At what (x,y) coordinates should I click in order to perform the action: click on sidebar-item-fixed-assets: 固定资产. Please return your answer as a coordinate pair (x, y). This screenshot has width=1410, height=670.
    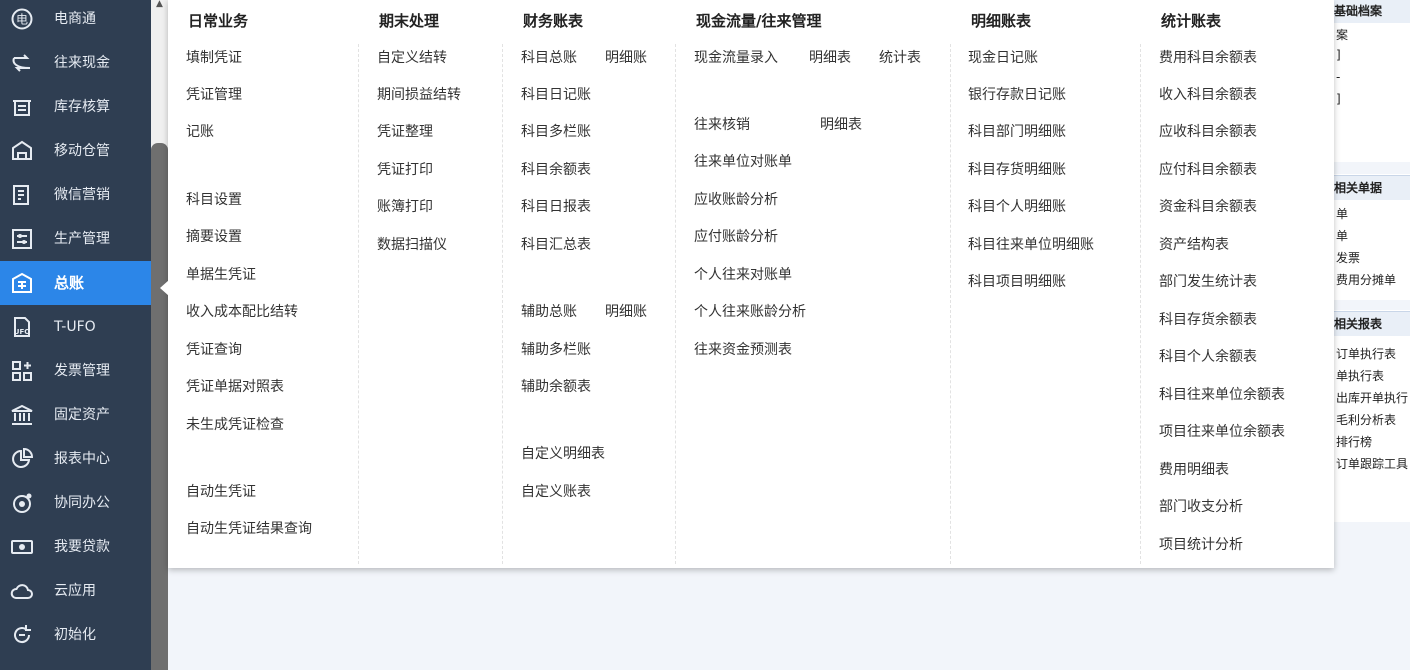
    Looking at the image, I should click on (75, 415).